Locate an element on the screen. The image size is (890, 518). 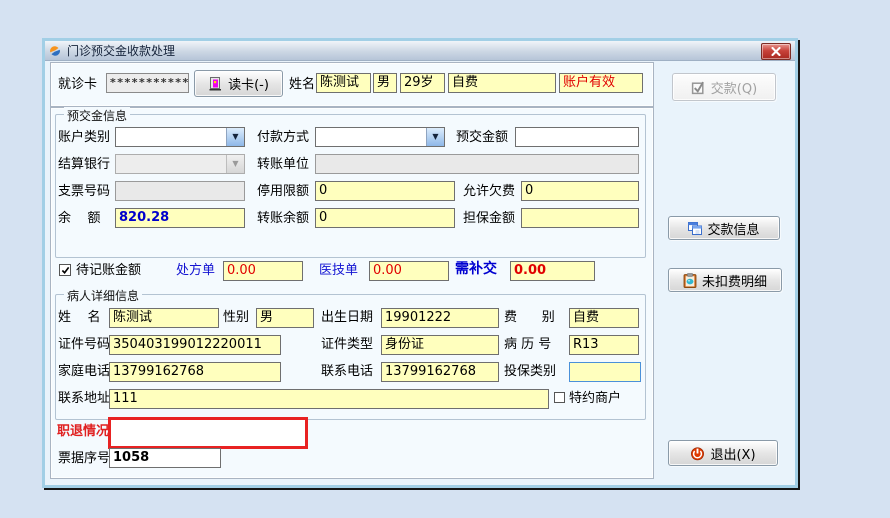
title-bar: 门诊预交金收款处理 is located at coordinates (420, 51).